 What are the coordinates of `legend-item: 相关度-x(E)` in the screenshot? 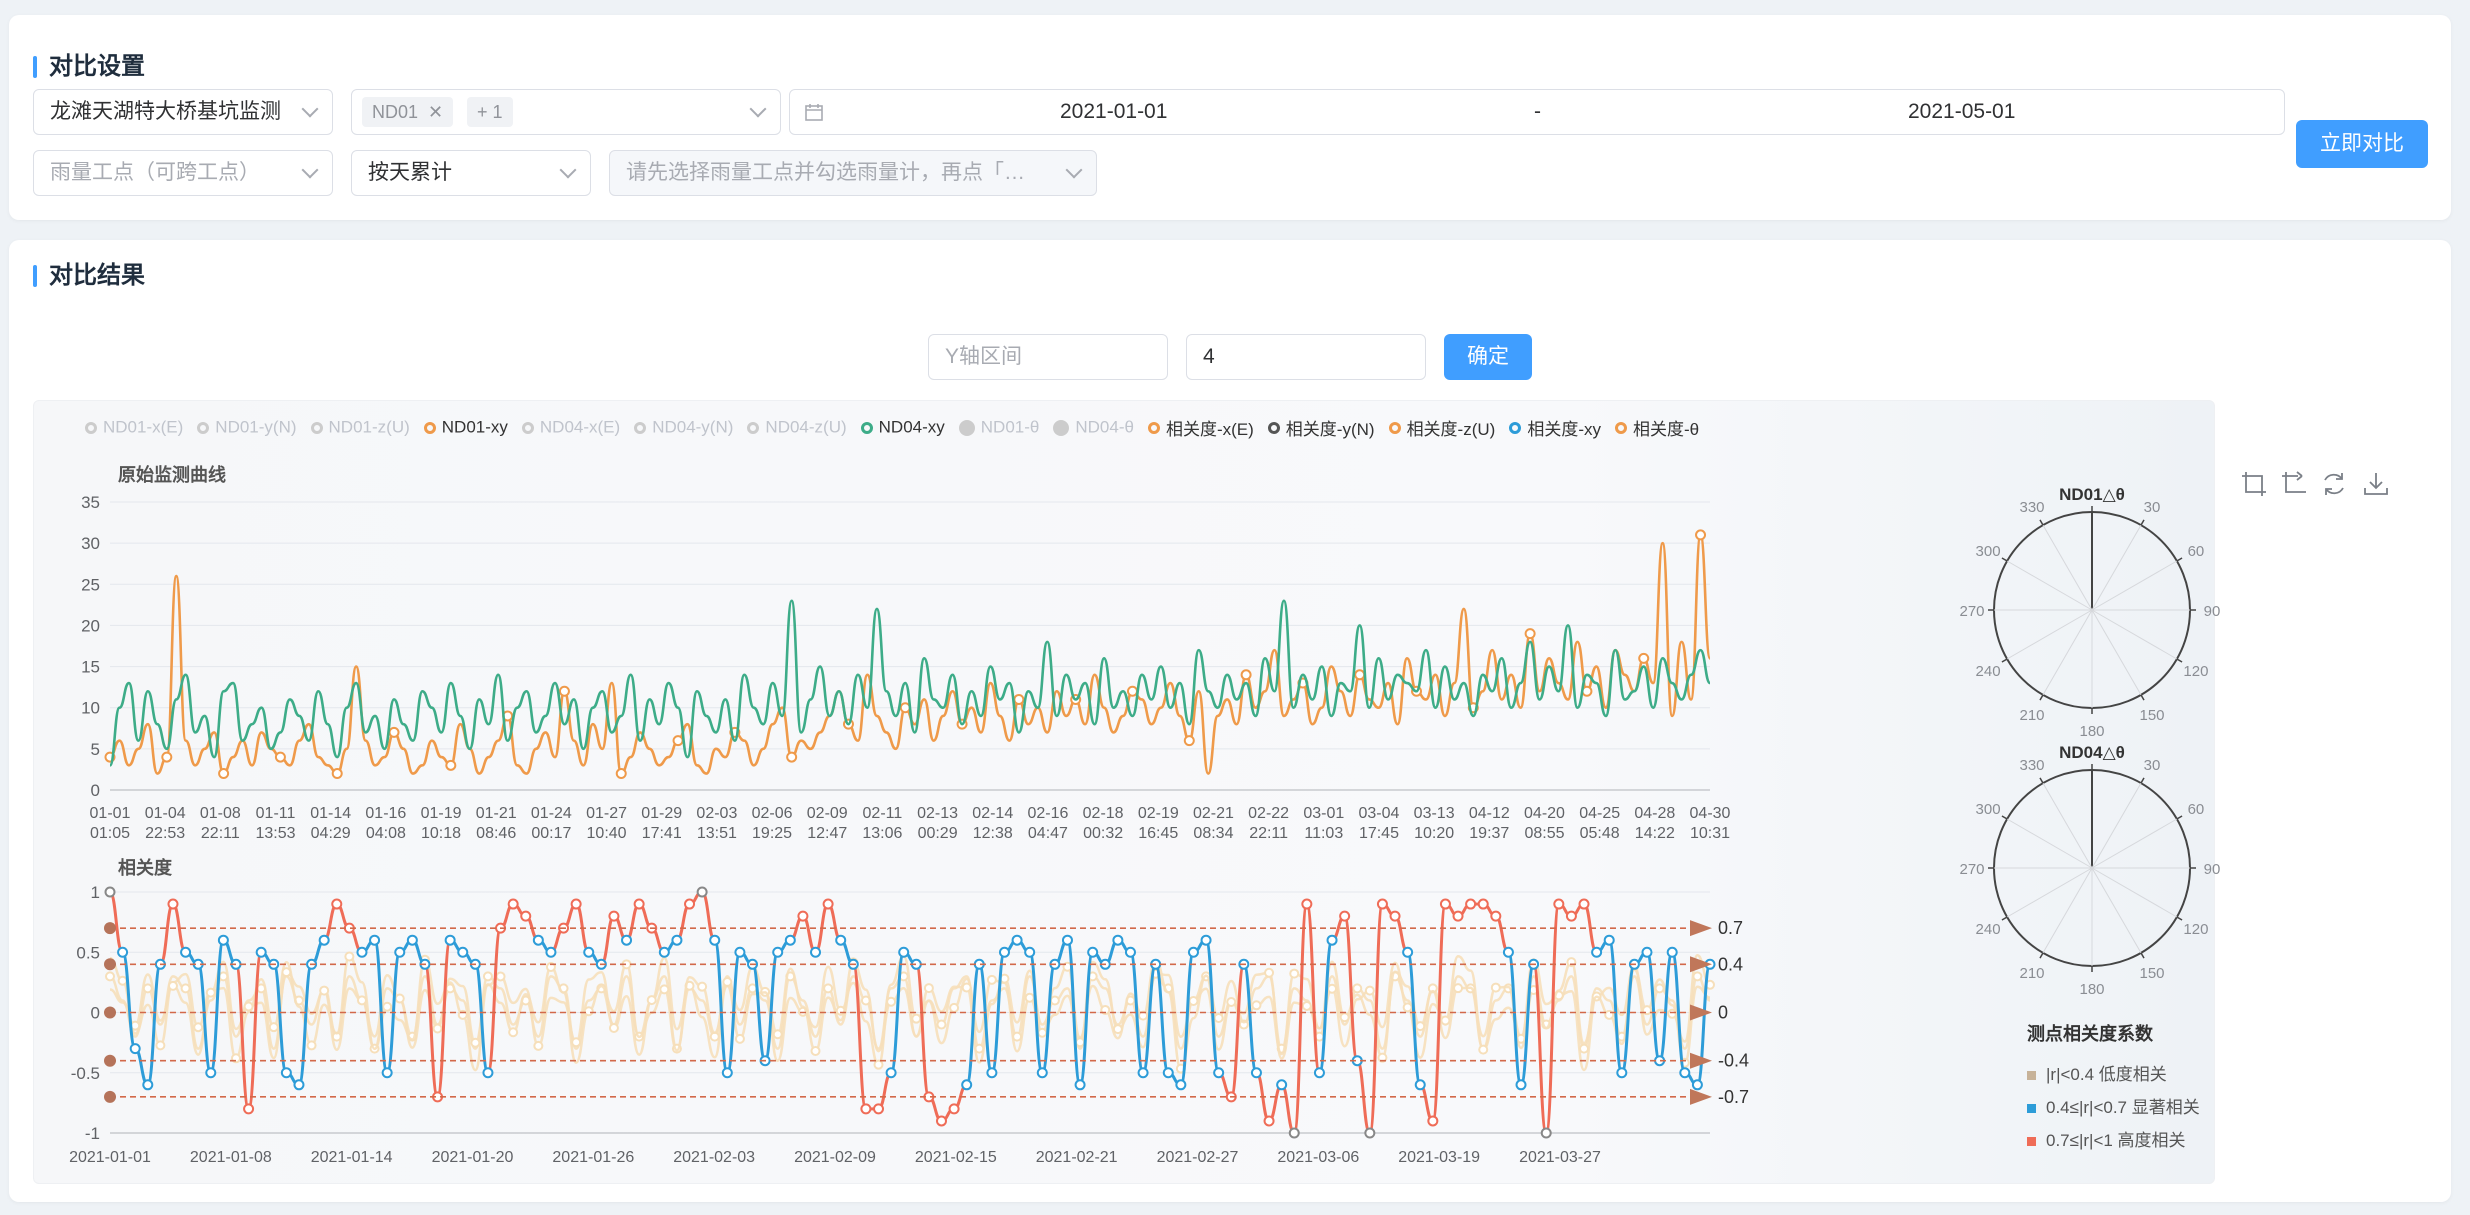 It's located at (1200, 427).